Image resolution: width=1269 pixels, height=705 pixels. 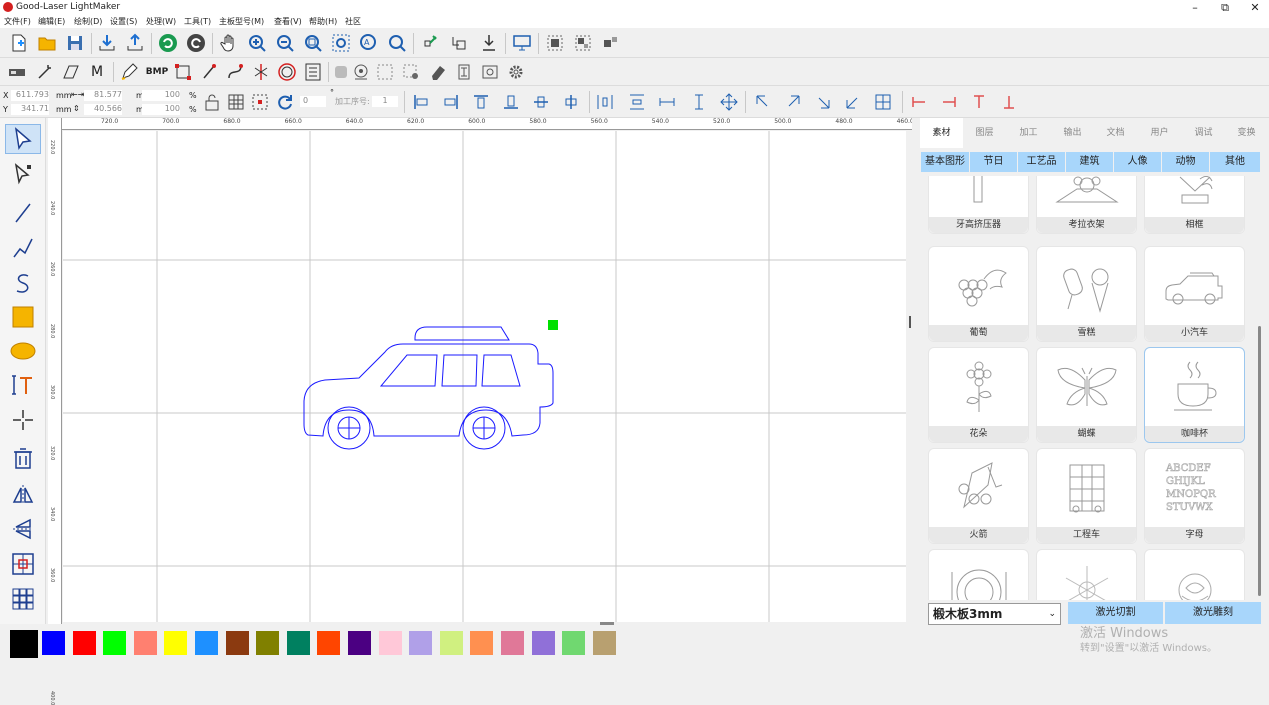 What do you see at coordinates (197, 21) in the screenshot?
I see `menu-tools: 工具(T)` at bounding box center [197, 21].